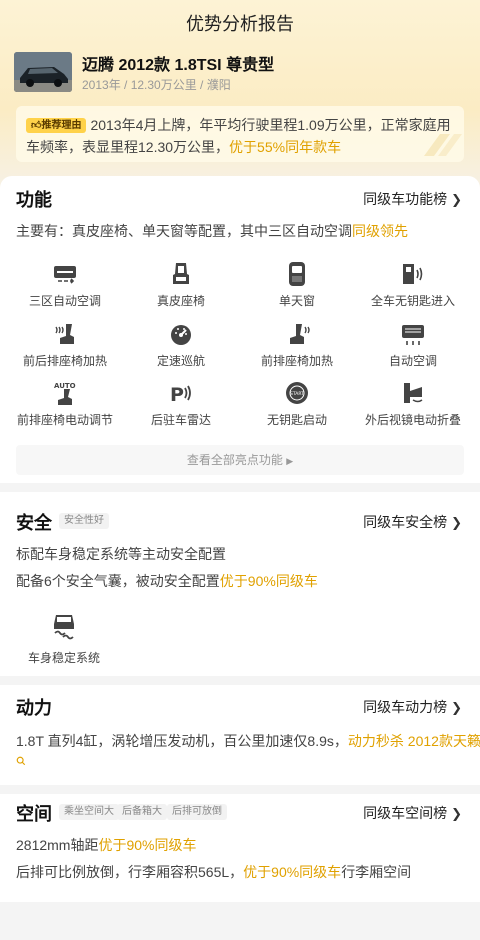 The height and width of the screenshot is (940, 480). I want to click on power-rank-label: 同级车动力榜, so click(405, 707).